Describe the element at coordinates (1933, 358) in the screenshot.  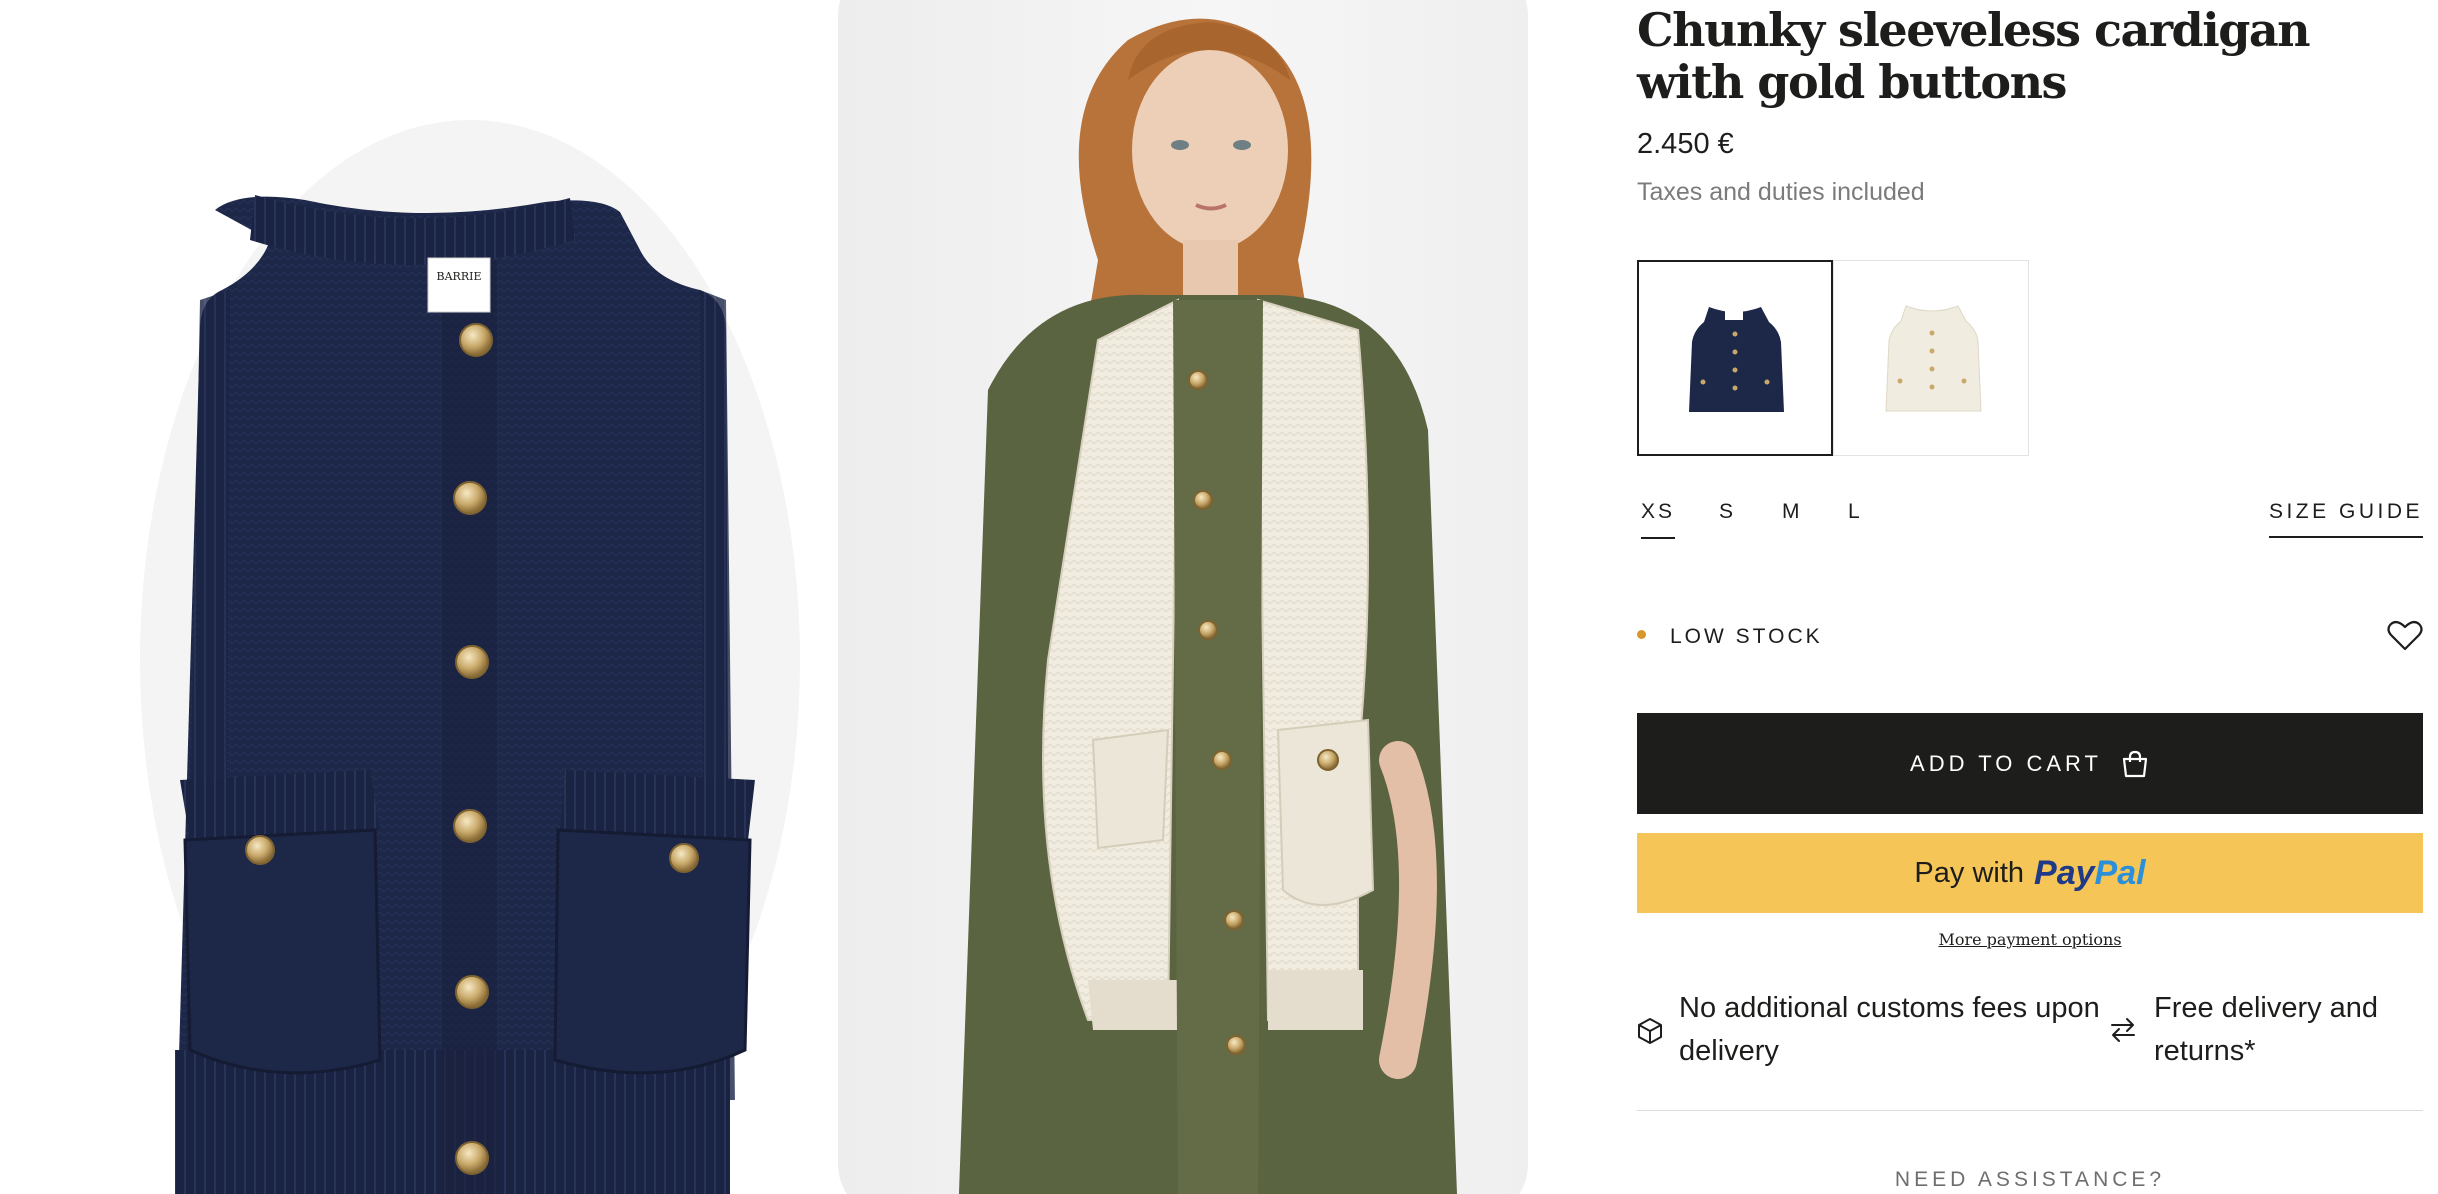
I see `cream-vest-thumbnail` at that location.